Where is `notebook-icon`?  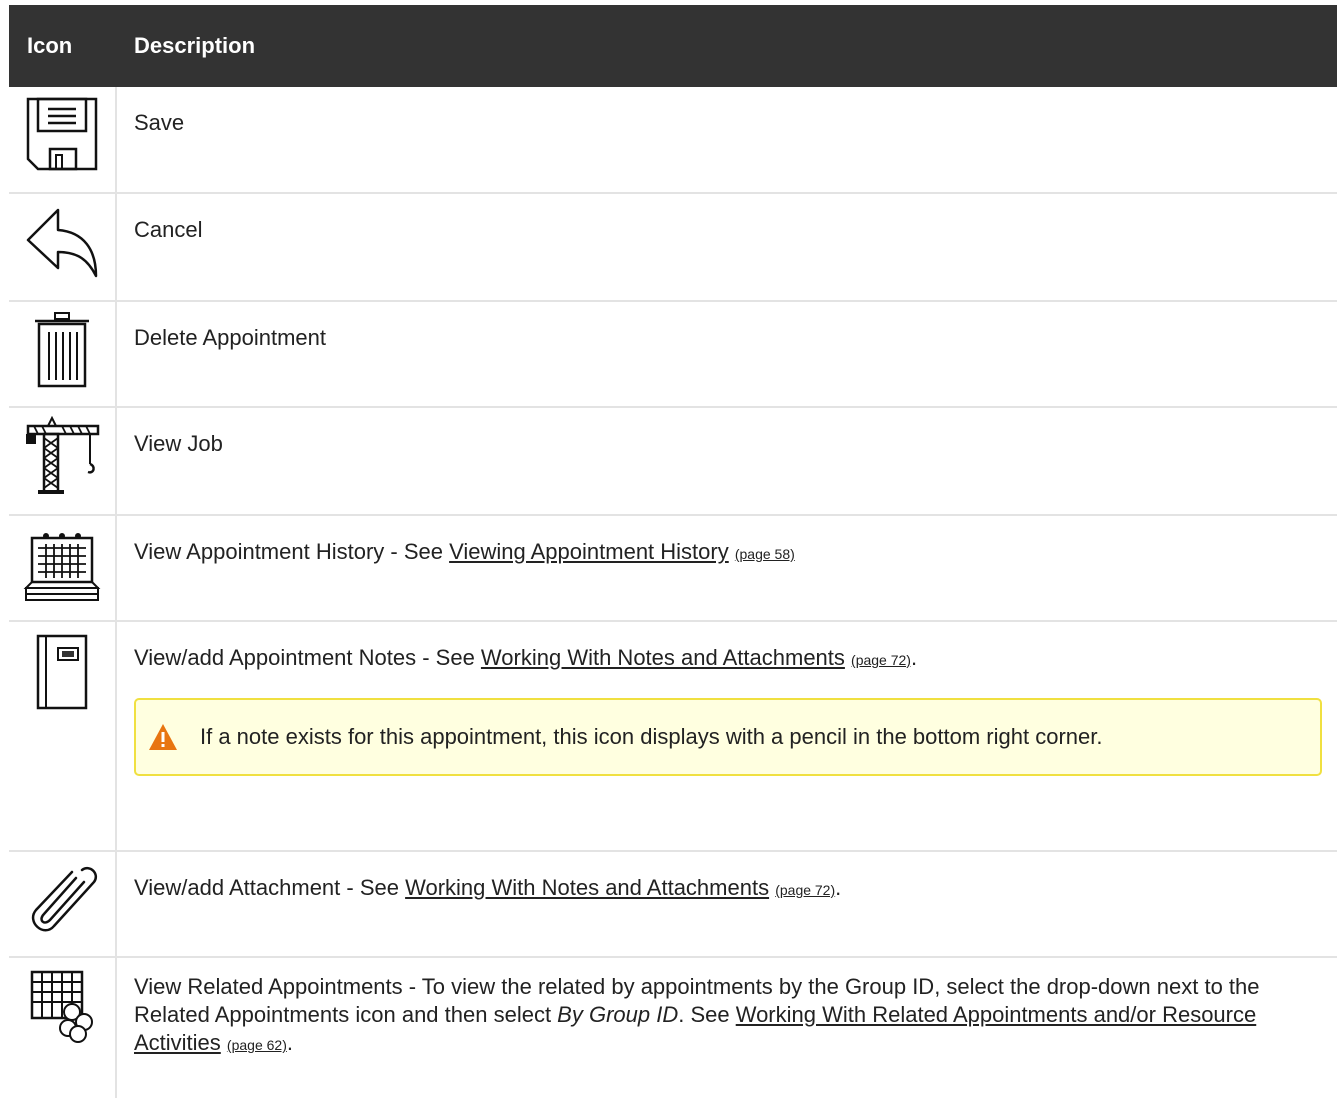
notebook-icon is located at coordinates (62, 672).